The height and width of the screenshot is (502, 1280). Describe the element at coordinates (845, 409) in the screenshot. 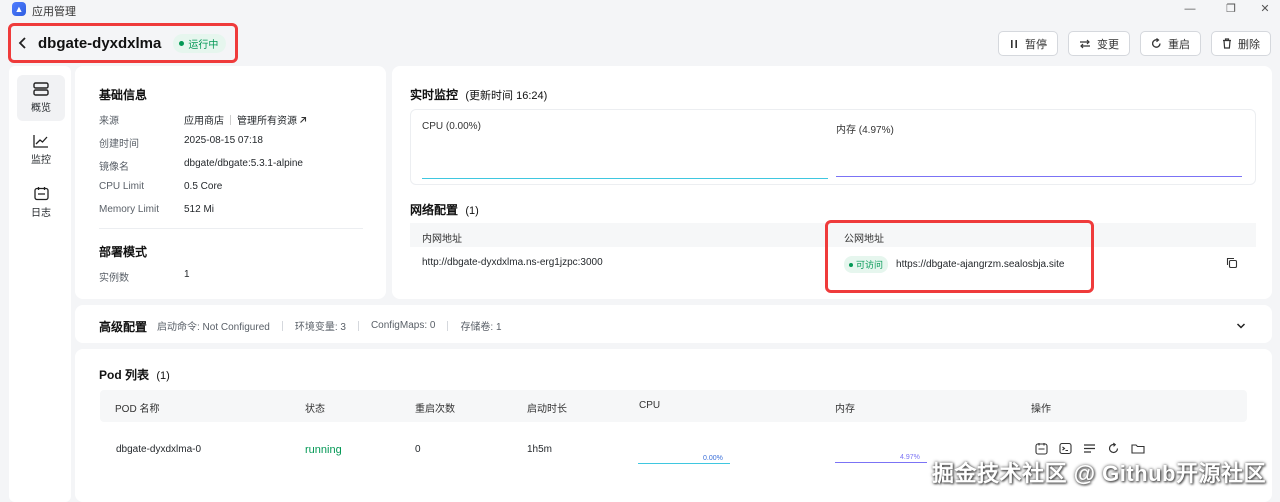

I see `col-memory: 内存` at that location.